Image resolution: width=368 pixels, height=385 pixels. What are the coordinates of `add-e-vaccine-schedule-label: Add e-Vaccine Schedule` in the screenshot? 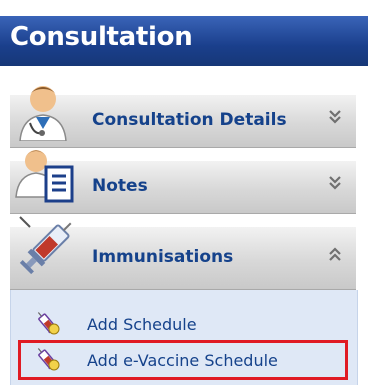 It's located at (182, 360).